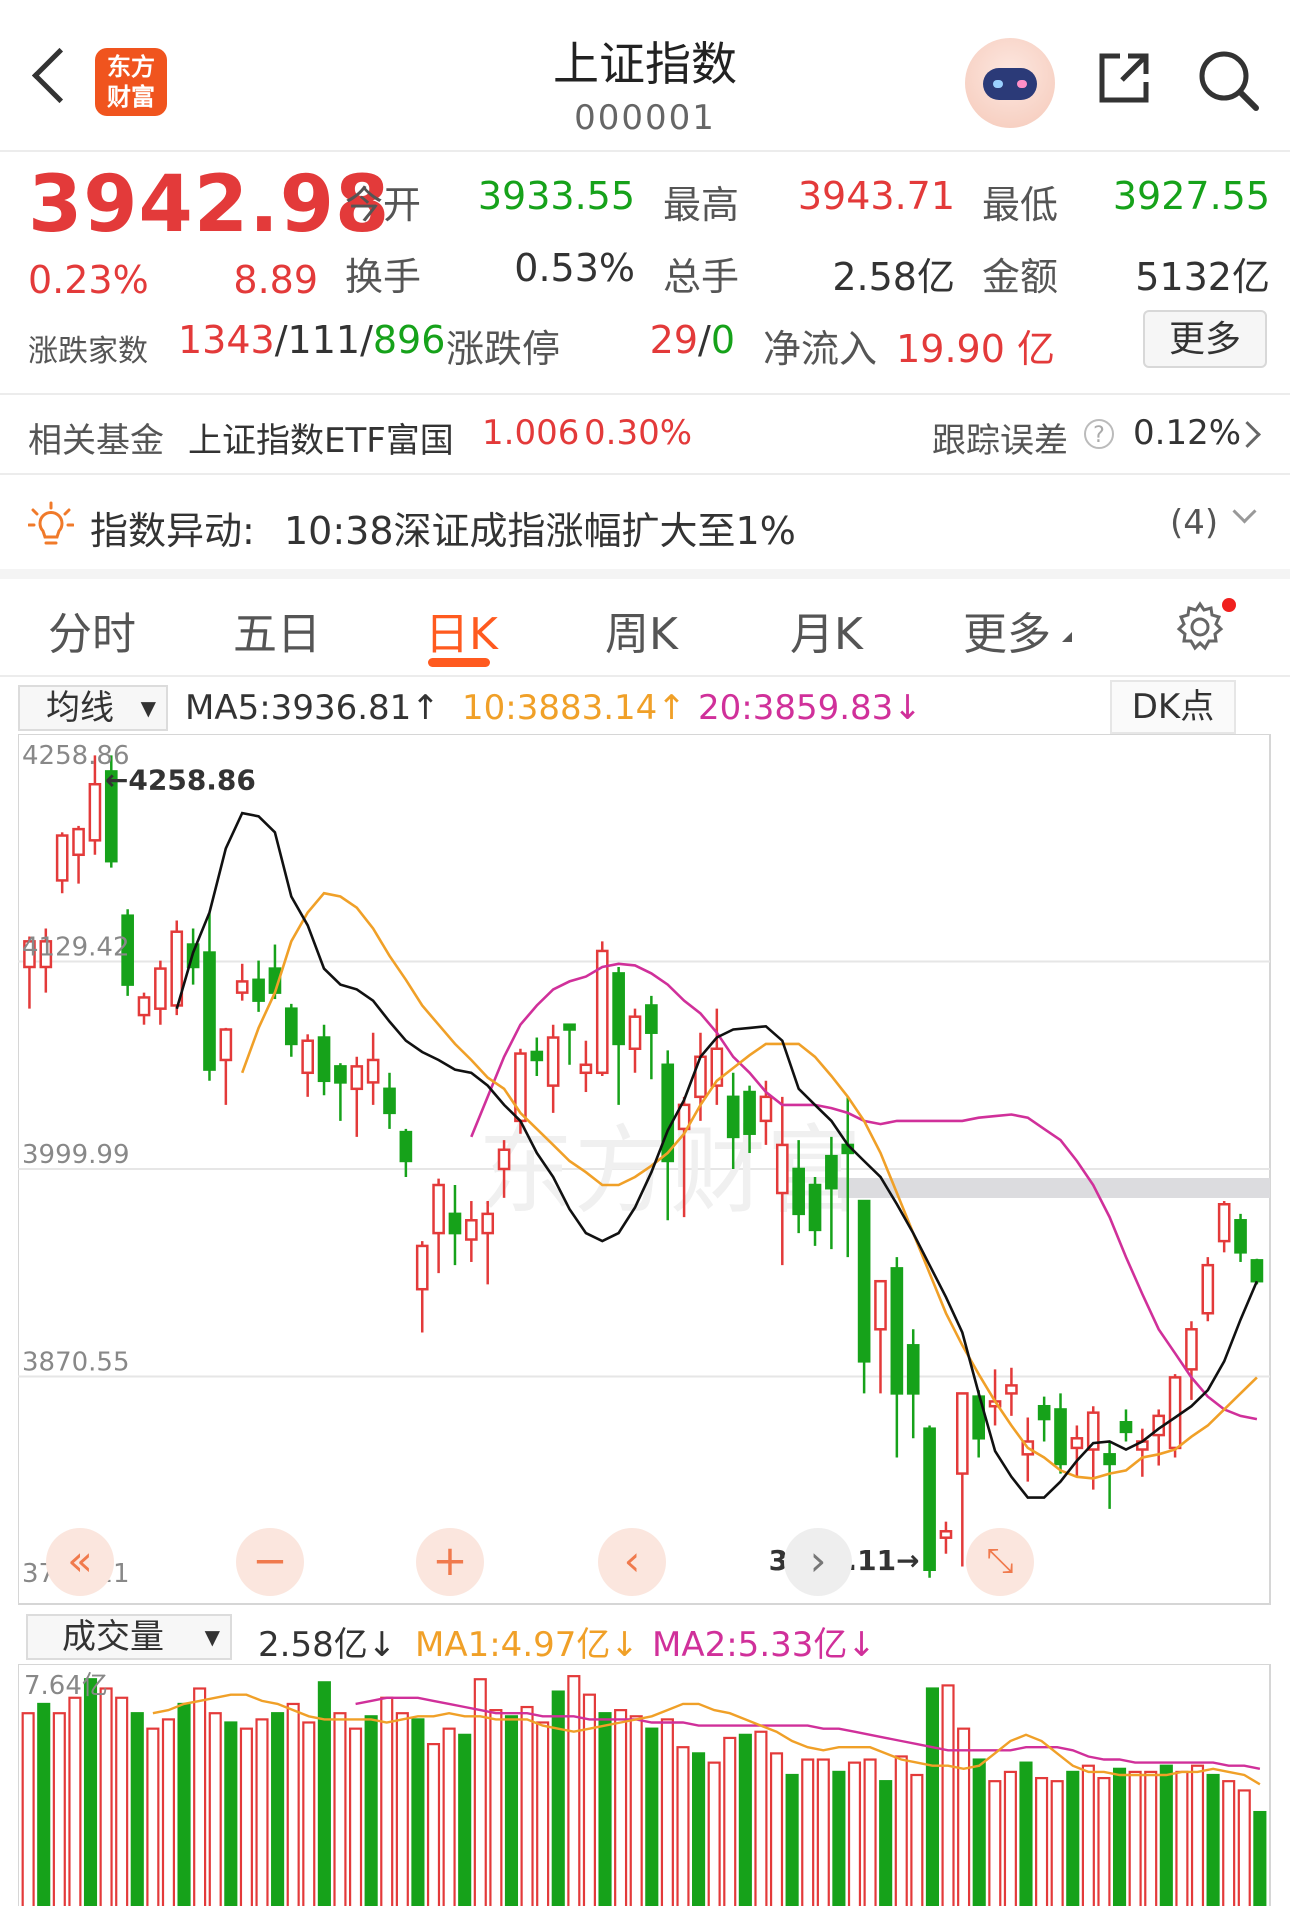 This screenshot has width=1290, height=1906. What do you see at coordinates (531, 433) in the screenshot?
I see `fund-price: 1.006` at bounding box center [531, 433].